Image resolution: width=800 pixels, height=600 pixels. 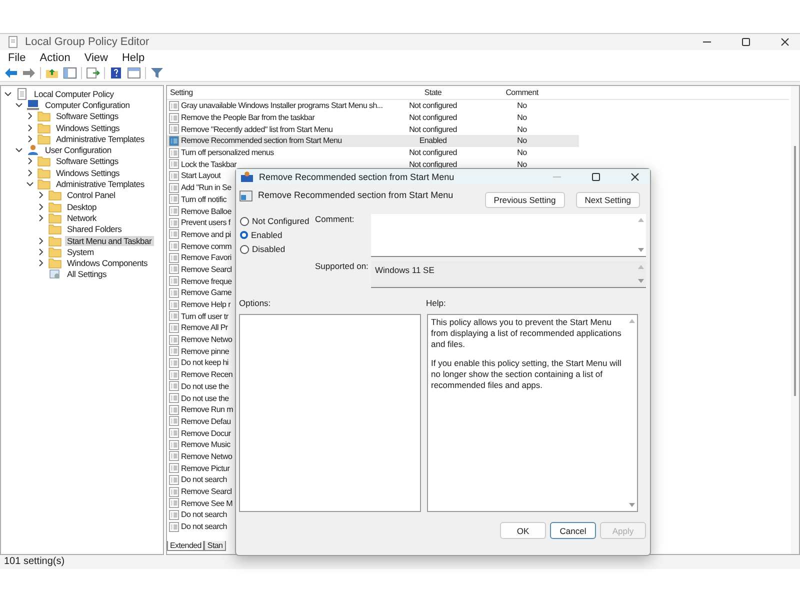 What do you see at coordinates (206, 503) in the screenshot?
I see `setting-name: Remove See M` at bounding box center [206, 503].